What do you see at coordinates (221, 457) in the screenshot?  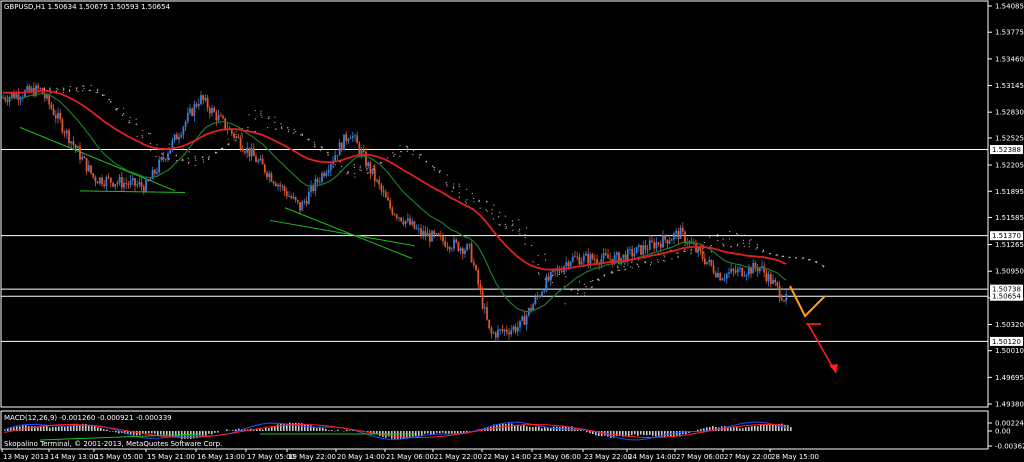 I see `time-label: 16 May 13:00` at bounding box center [221, 457].